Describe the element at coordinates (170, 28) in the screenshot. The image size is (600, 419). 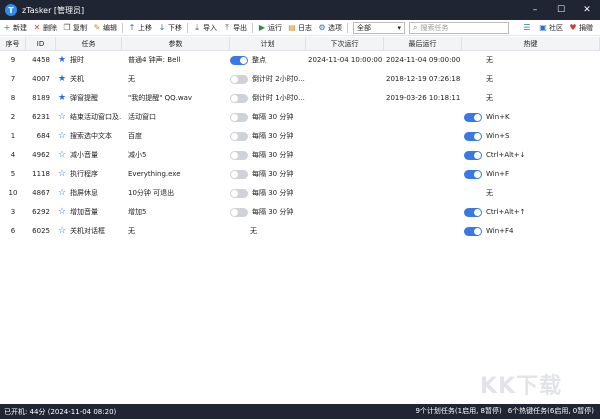
I see `move-down-button: ↓ 下移` at that location.